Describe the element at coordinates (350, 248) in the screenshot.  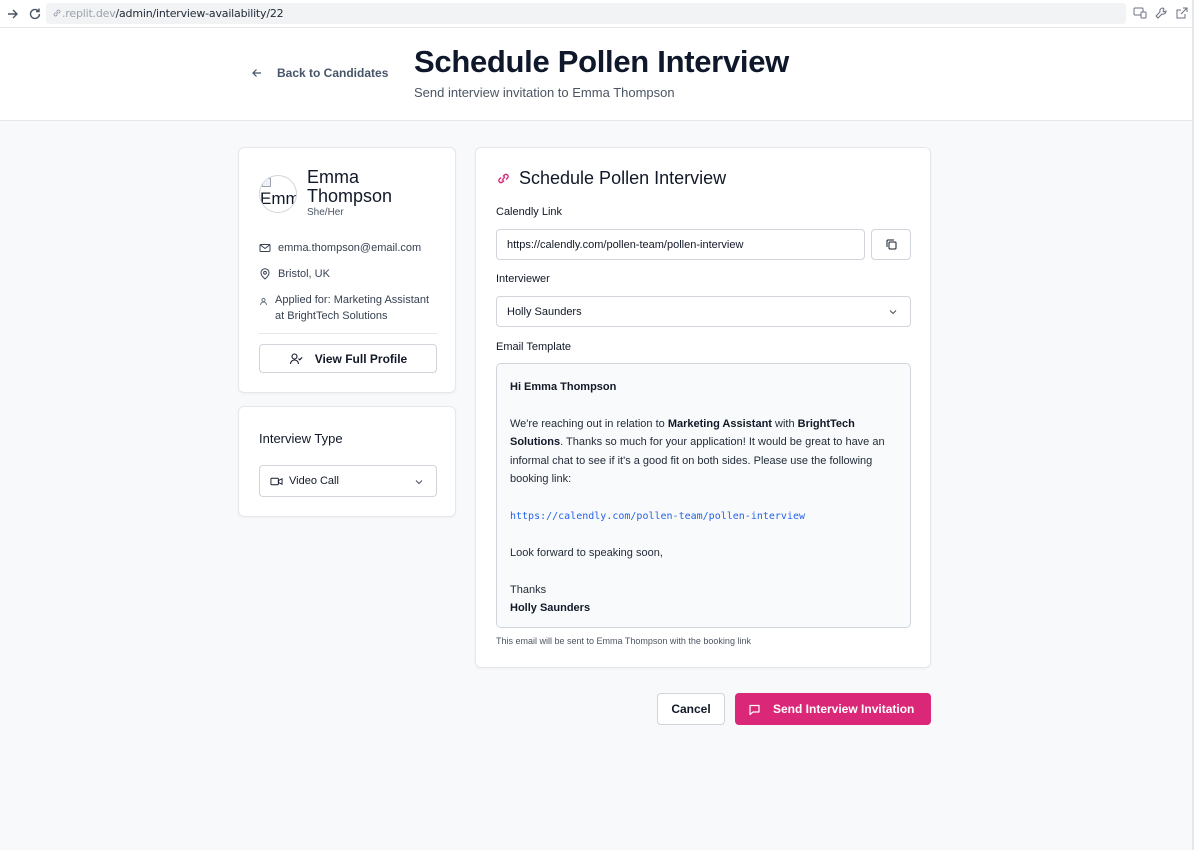
I see `candidate-email: emma.thompson@email.com` at that location.